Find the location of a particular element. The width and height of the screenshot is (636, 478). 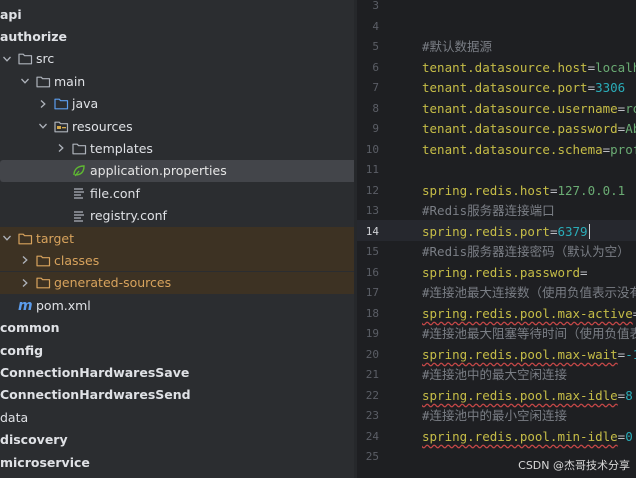

tree-item-label: api is located at coordinates (11, 14).